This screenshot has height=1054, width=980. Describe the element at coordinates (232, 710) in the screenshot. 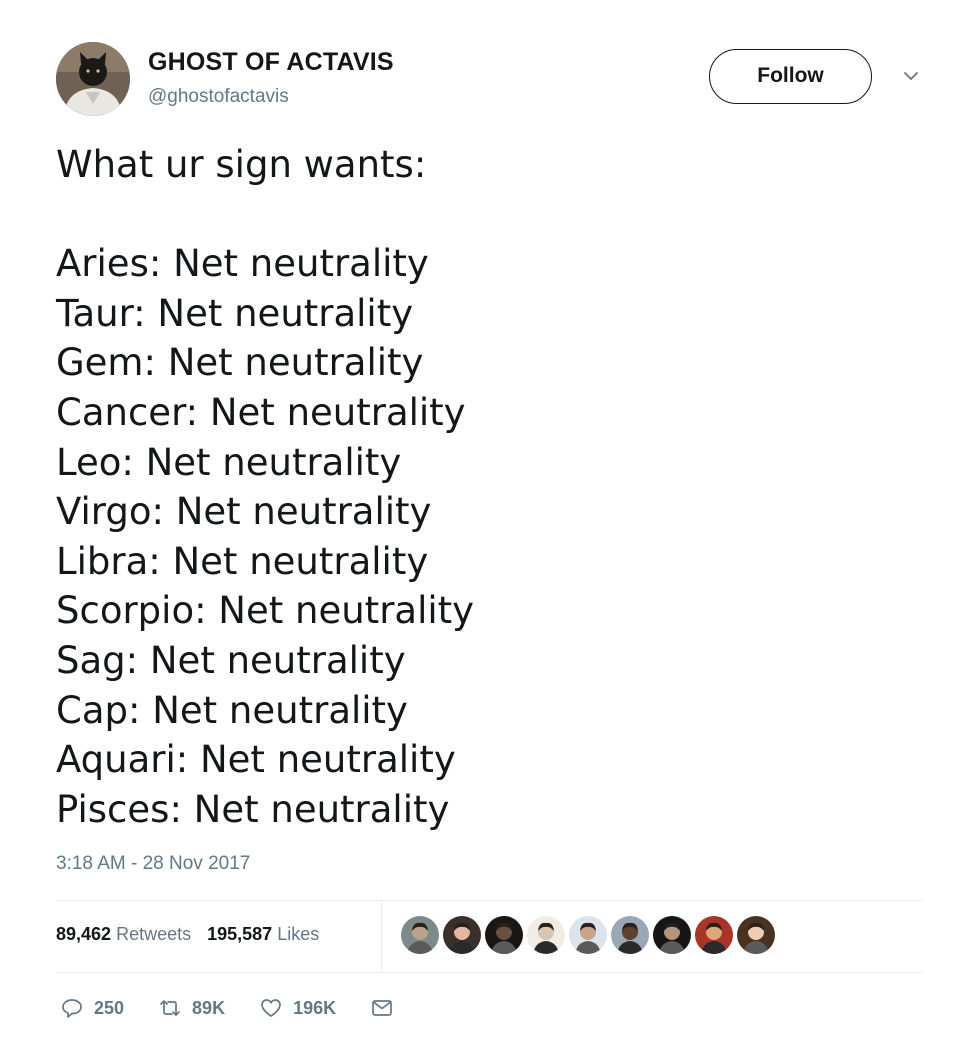

I see `tweet-line: Cap: Net neutrality` at that location.